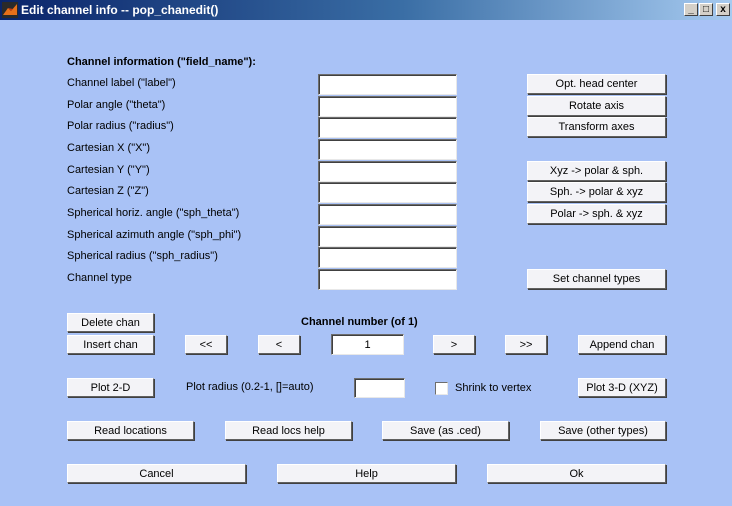  I want to click on field-label-z: Cartesian Z ("Z"), so click(108, 191).